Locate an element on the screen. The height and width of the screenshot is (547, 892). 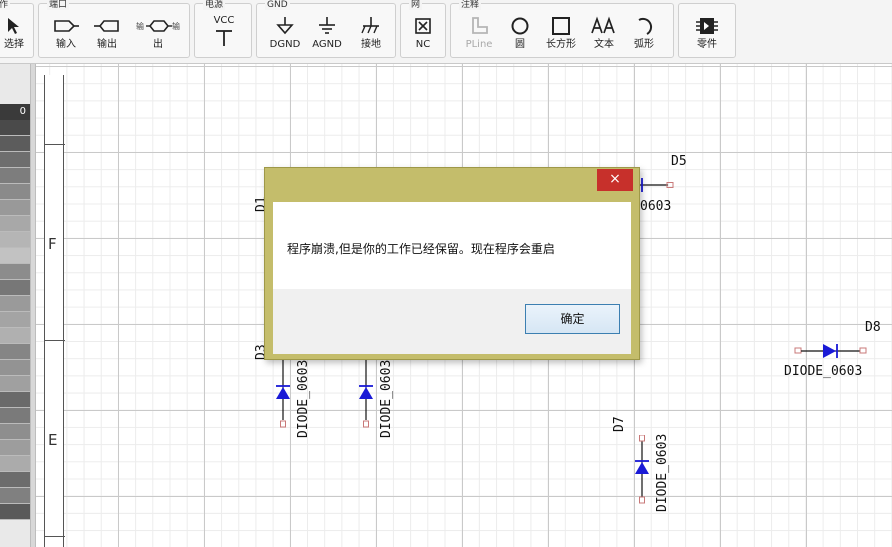
dialog-message: 程序崩溃,但是你的工作已经保留。现在程序会重启 is located at coordinates (421, 249).